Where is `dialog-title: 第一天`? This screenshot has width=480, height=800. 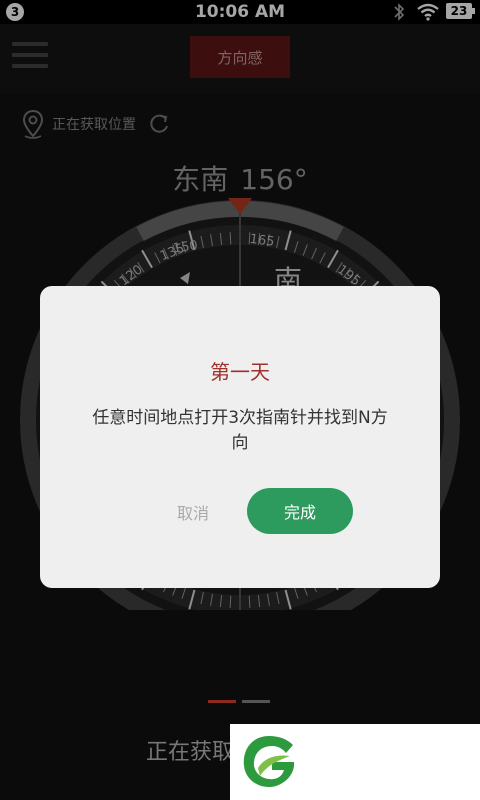 dialog-title: 第一天 is located at coordinates (240, 372).